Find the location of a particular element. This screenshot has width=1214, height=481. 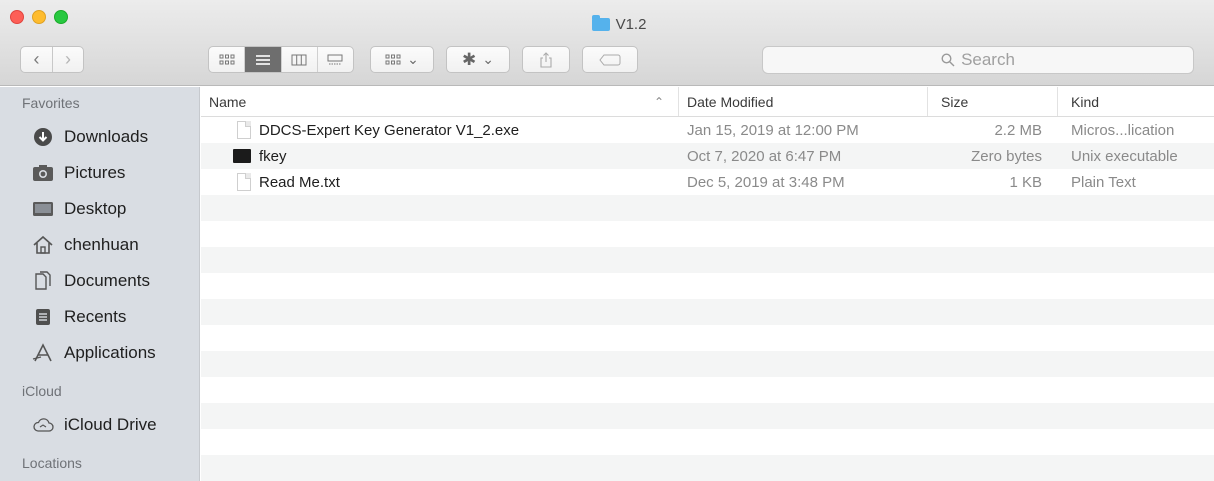

icon-view-button is located at coordinates (227, 59).